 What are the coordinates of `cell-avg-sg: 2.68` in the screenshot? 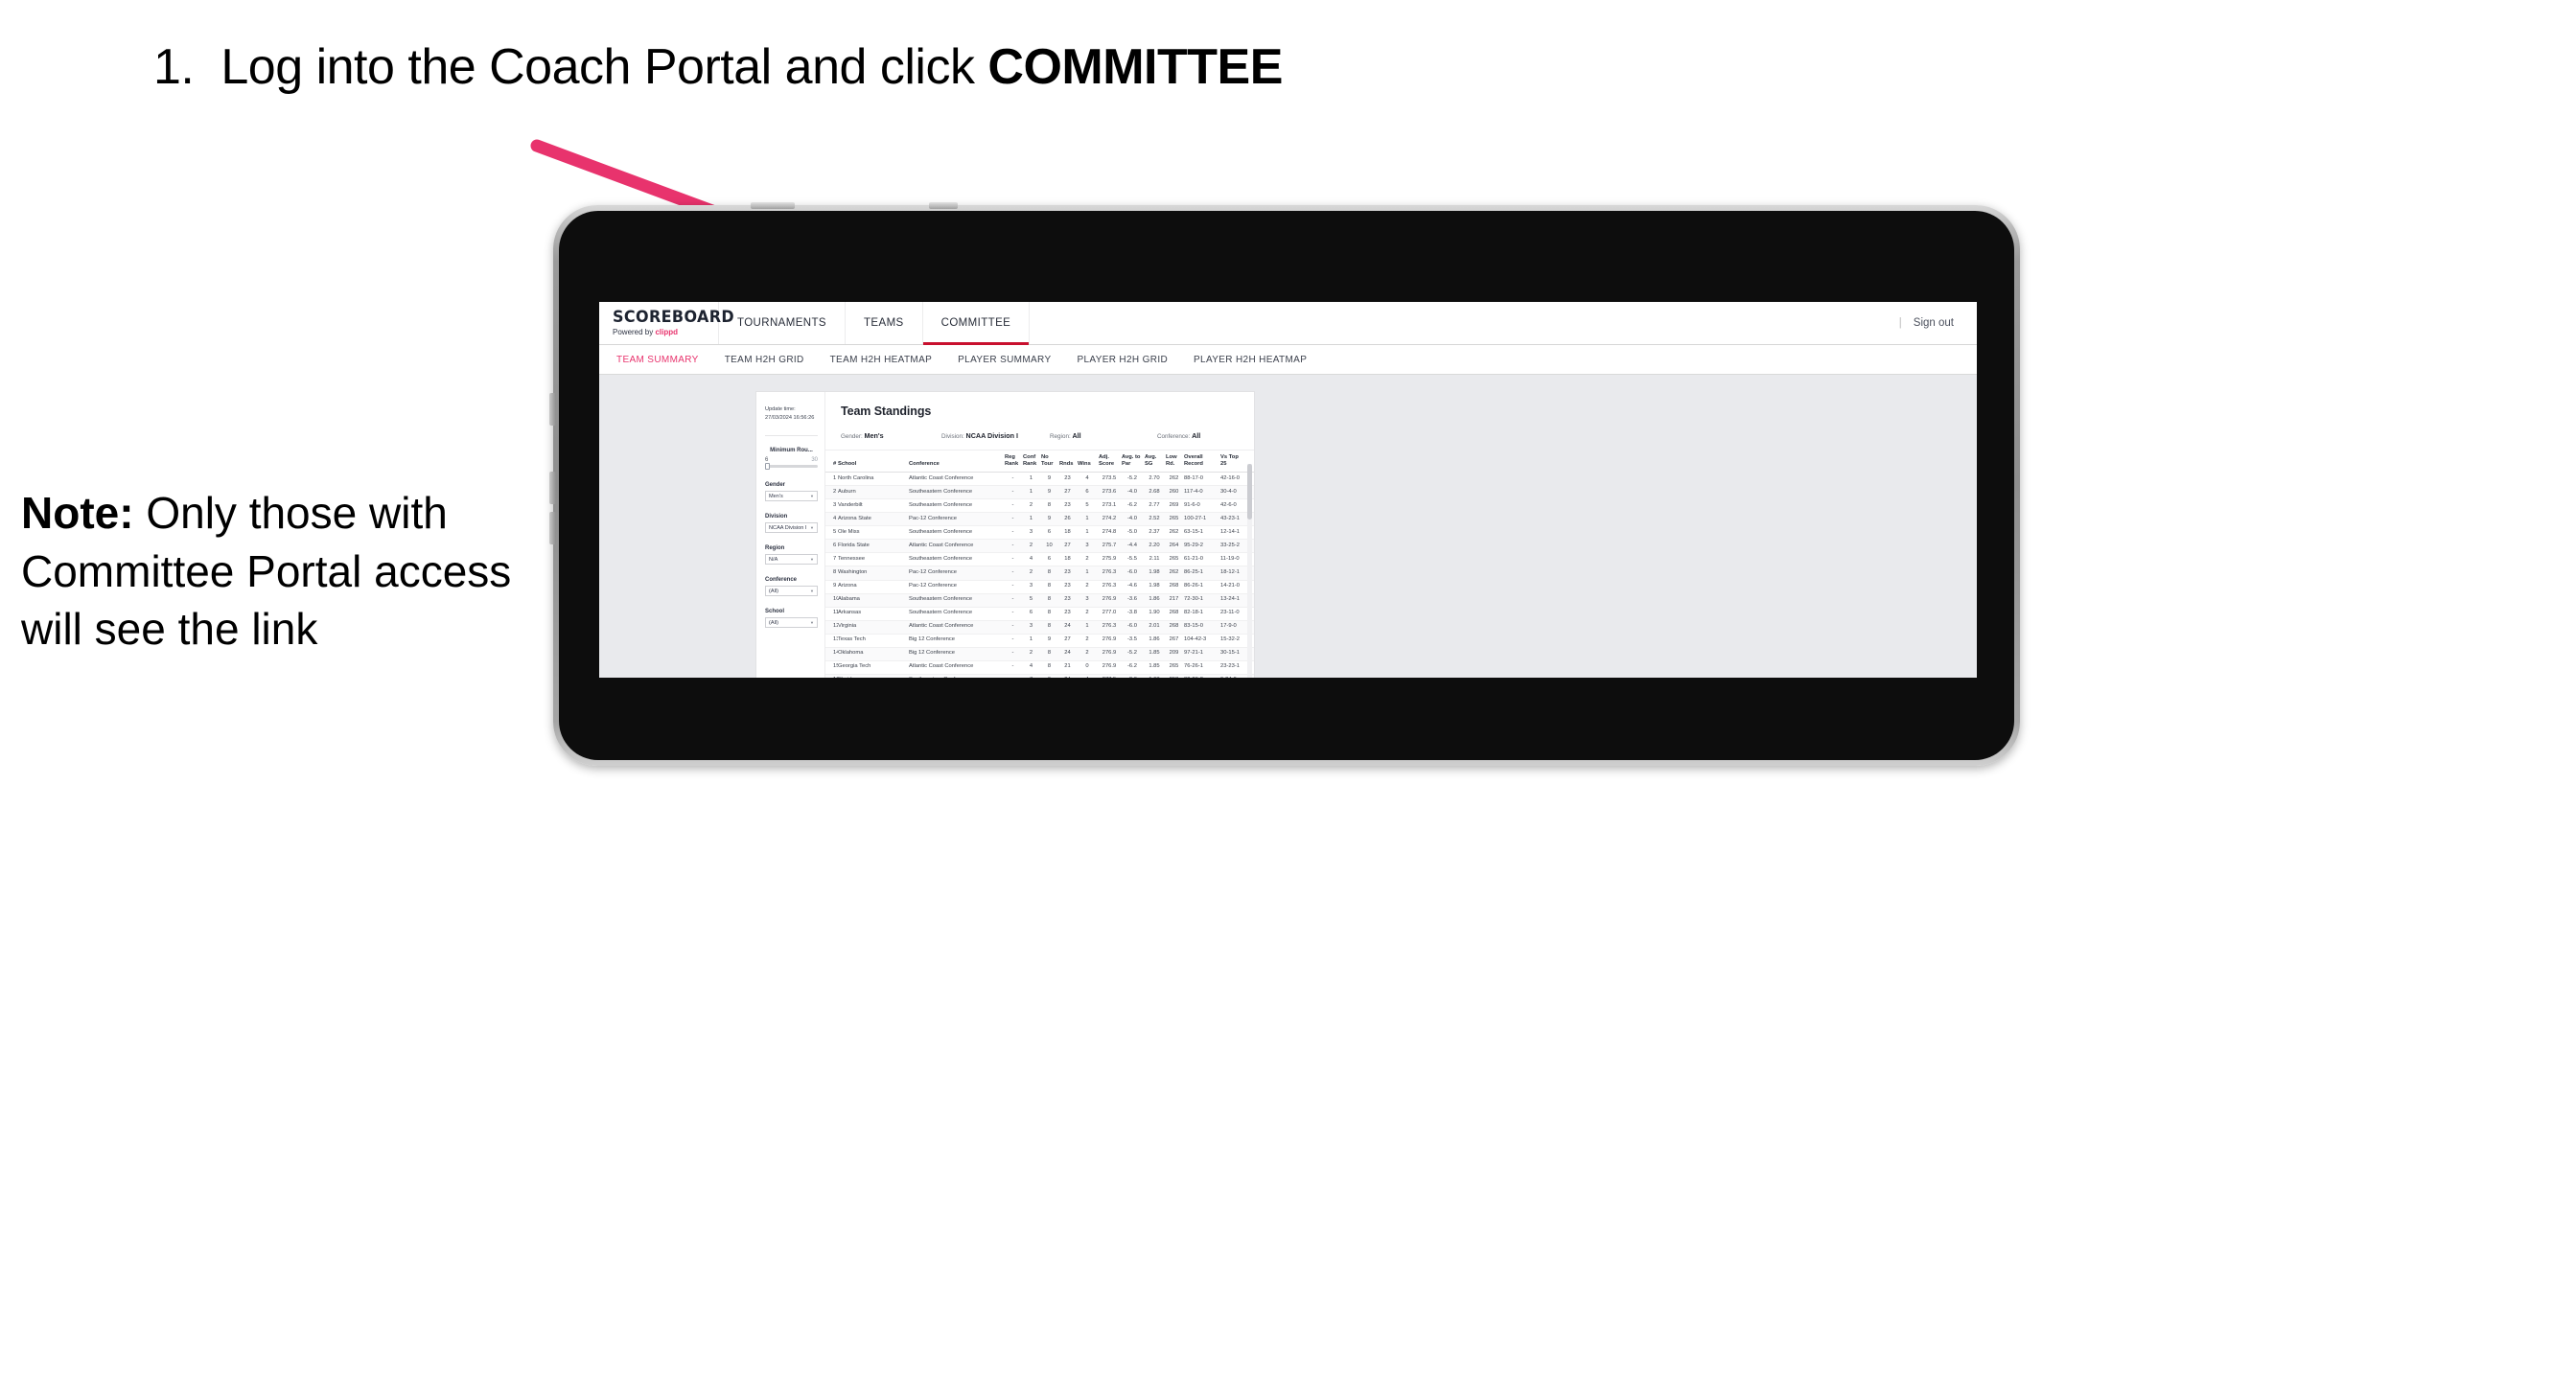 It's located at (1155, 493).